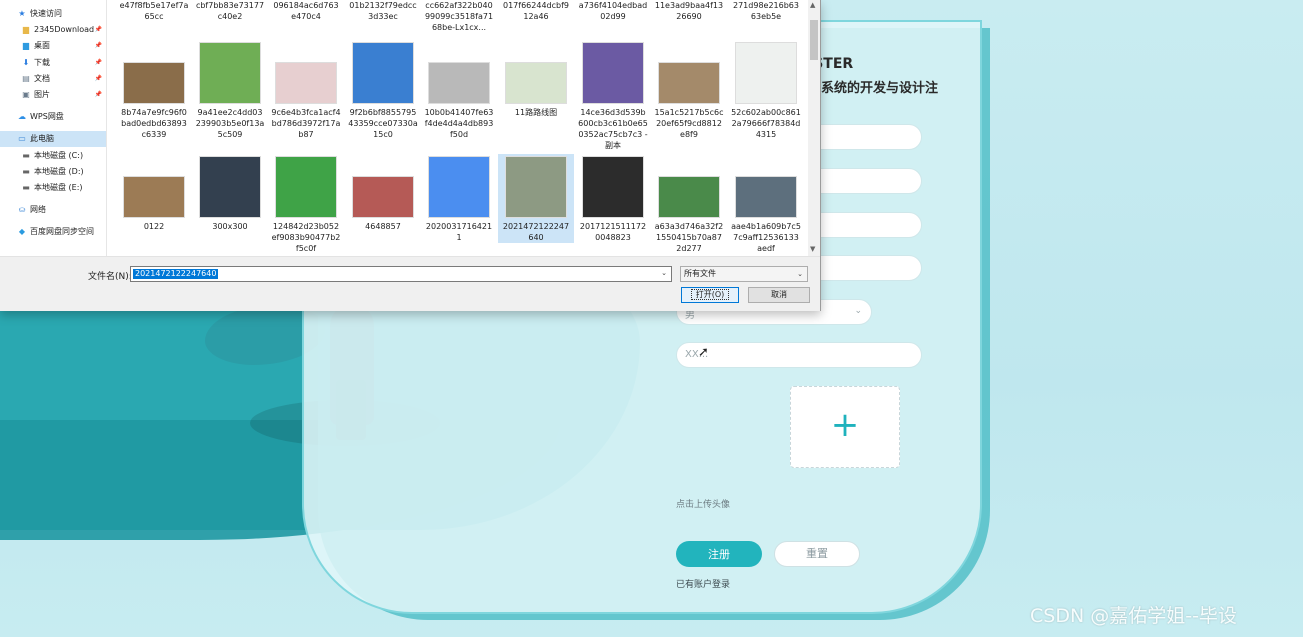  What do you see at coordinates (42, 138) in the screenshot?
I see `sidebar-item-label: 此电脑` at bounding box center [42, 138].